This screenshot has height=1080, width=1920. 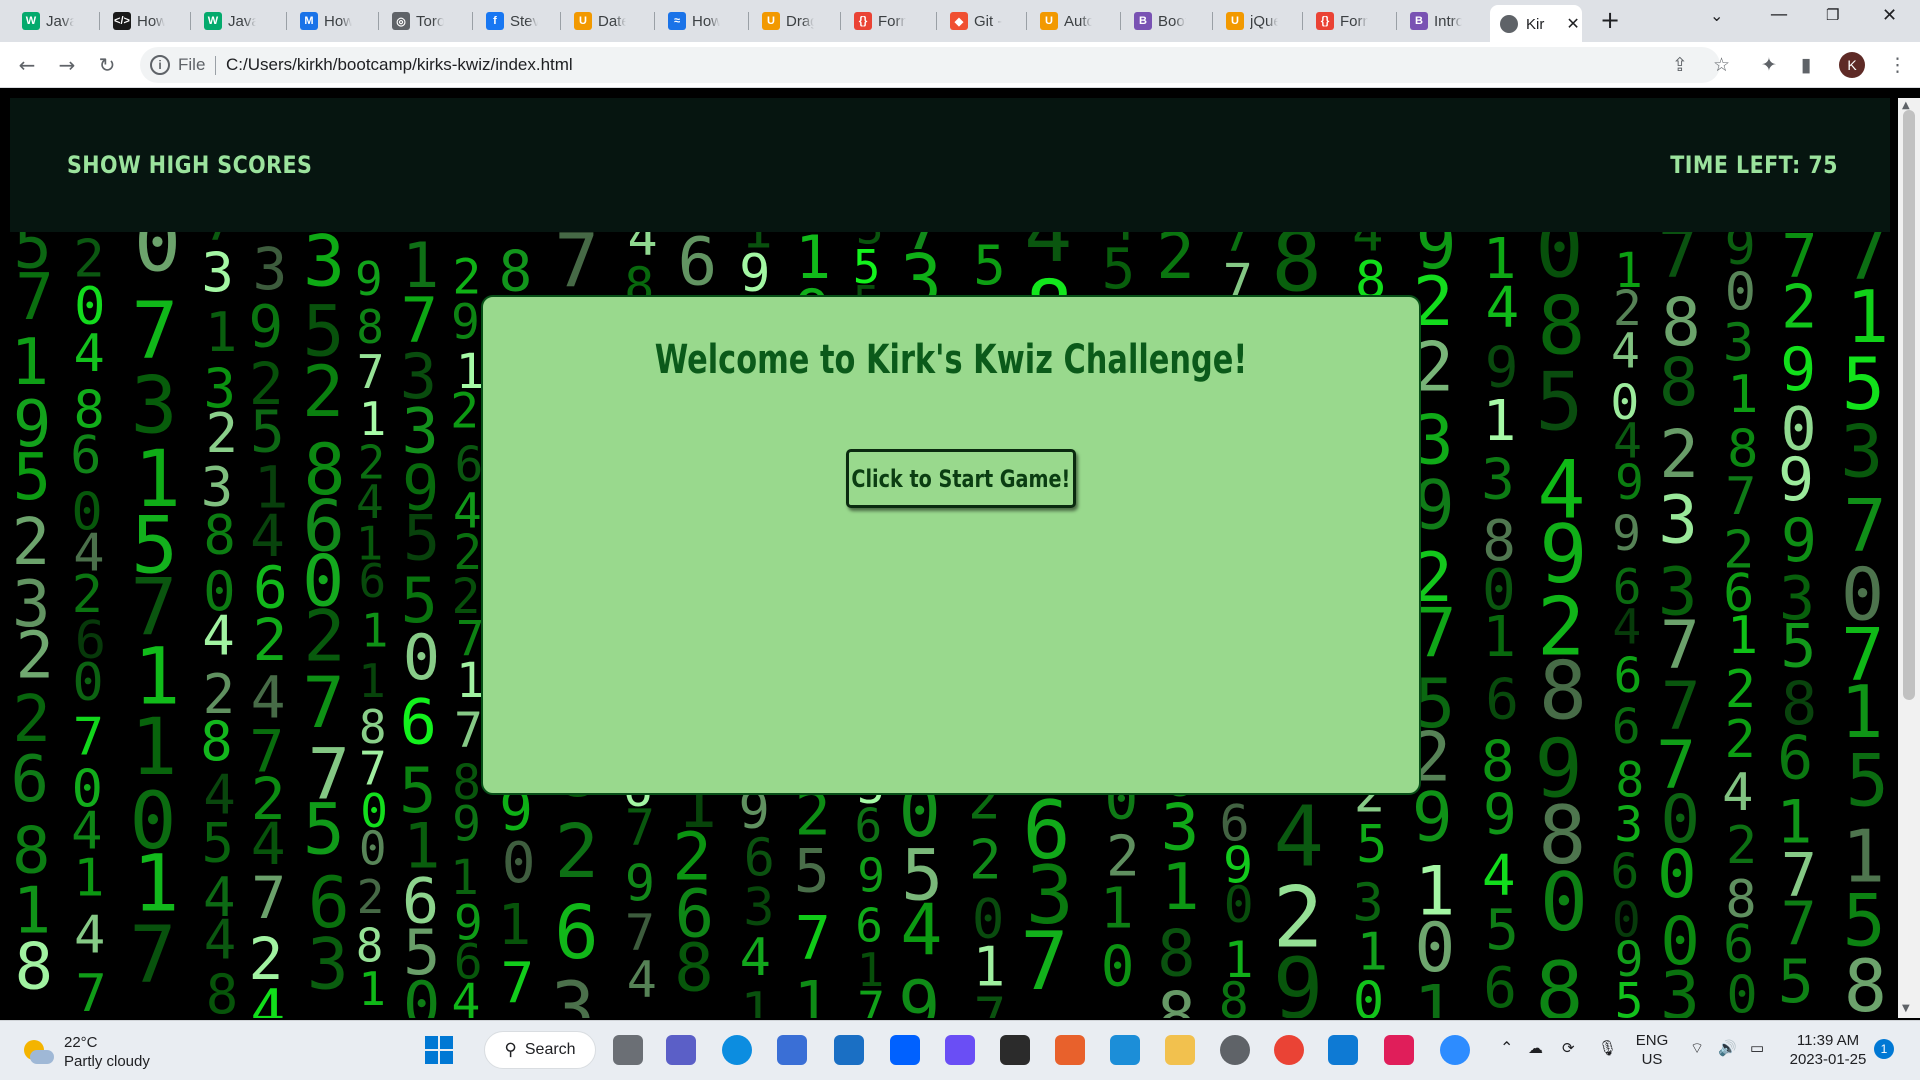 I want to click on bootcamp-icon: U, so click(x=1235, y=21).